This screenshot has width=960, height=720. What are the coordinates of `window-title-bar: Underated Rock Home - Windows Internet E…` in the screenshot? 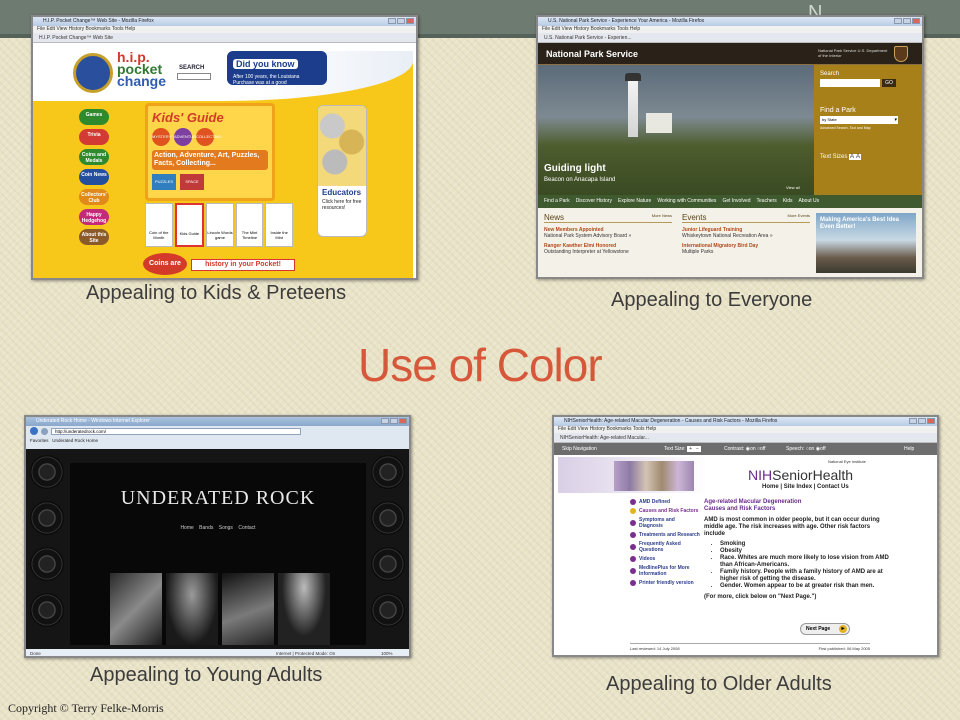 It's located at (217, 421).